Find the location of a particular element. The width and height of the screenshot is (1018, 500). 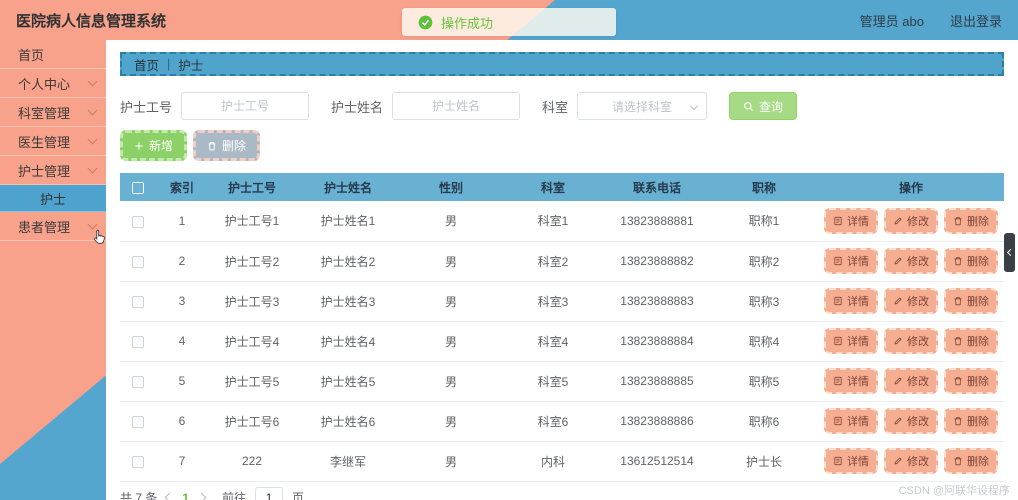

breadcrumb-home: 首页 is located at coordinates (146, 64).